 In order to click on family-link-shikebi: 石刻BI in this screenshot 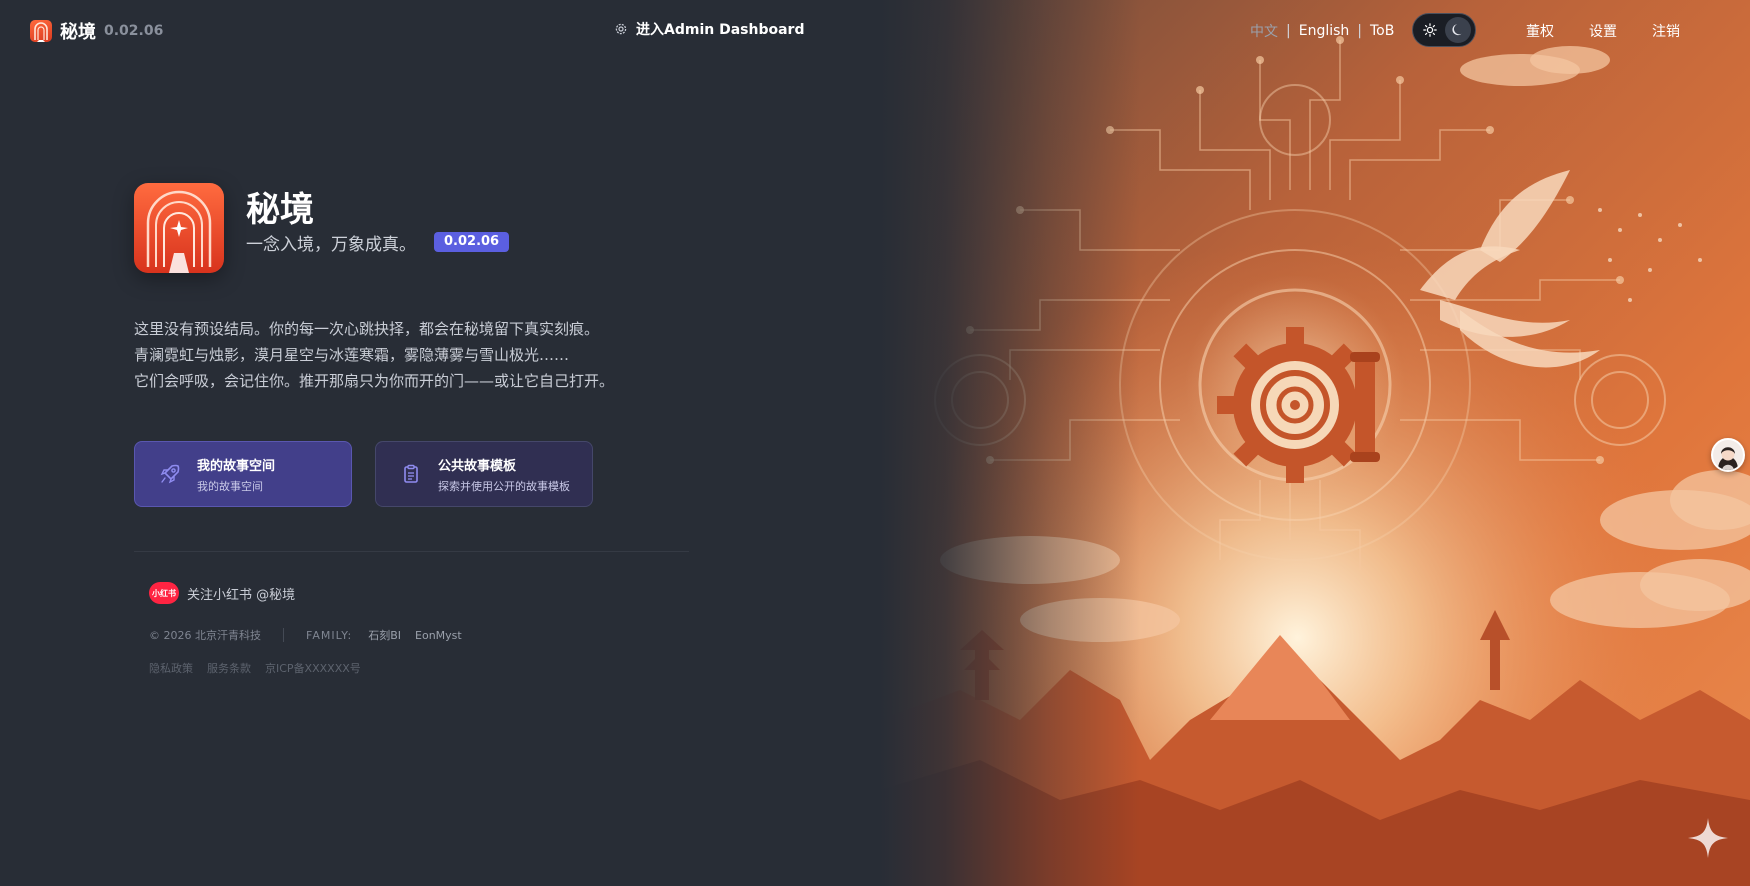, I will do `click(384, 635)`.